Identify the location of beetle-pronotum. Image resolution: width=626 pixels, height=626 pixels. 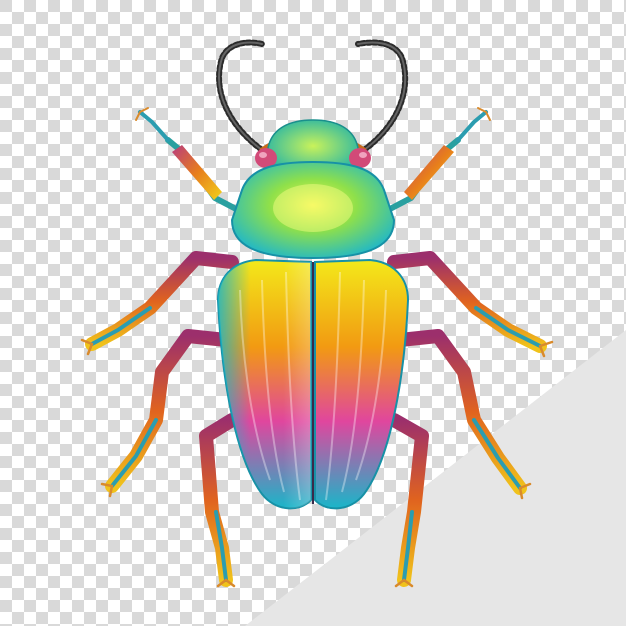
(313, 210).